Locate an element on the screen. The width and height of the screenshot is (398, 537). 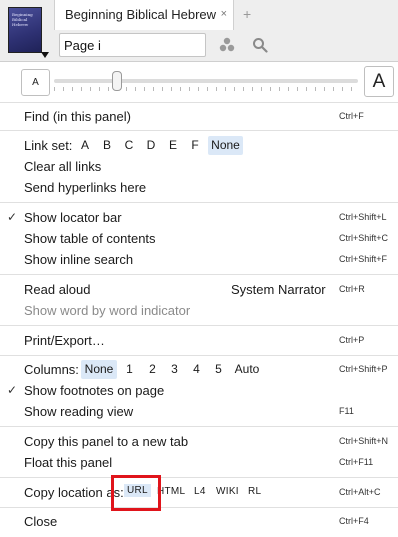
menu-shortcut: Ctrl+R is located at coordinates (352, 289).